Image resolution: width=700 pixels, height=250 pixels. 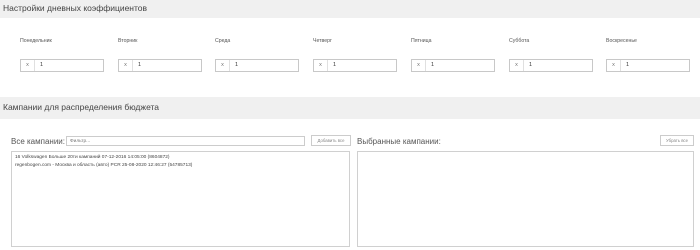 What do you see at coordinates (350, 9) in the screenshot?
I see `daily-coefficients-header: Настройки дневных коэффициентов` at bounding box center [350, 9].